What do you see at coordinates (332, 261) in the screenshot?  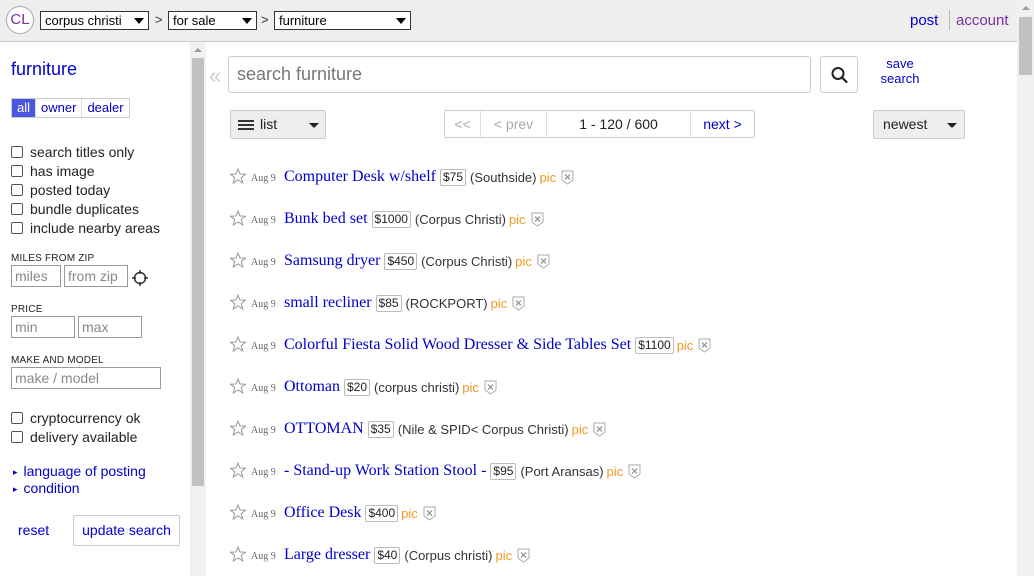 I see `result-title-link: Samsung dryer` at bounding box center [332, 261].